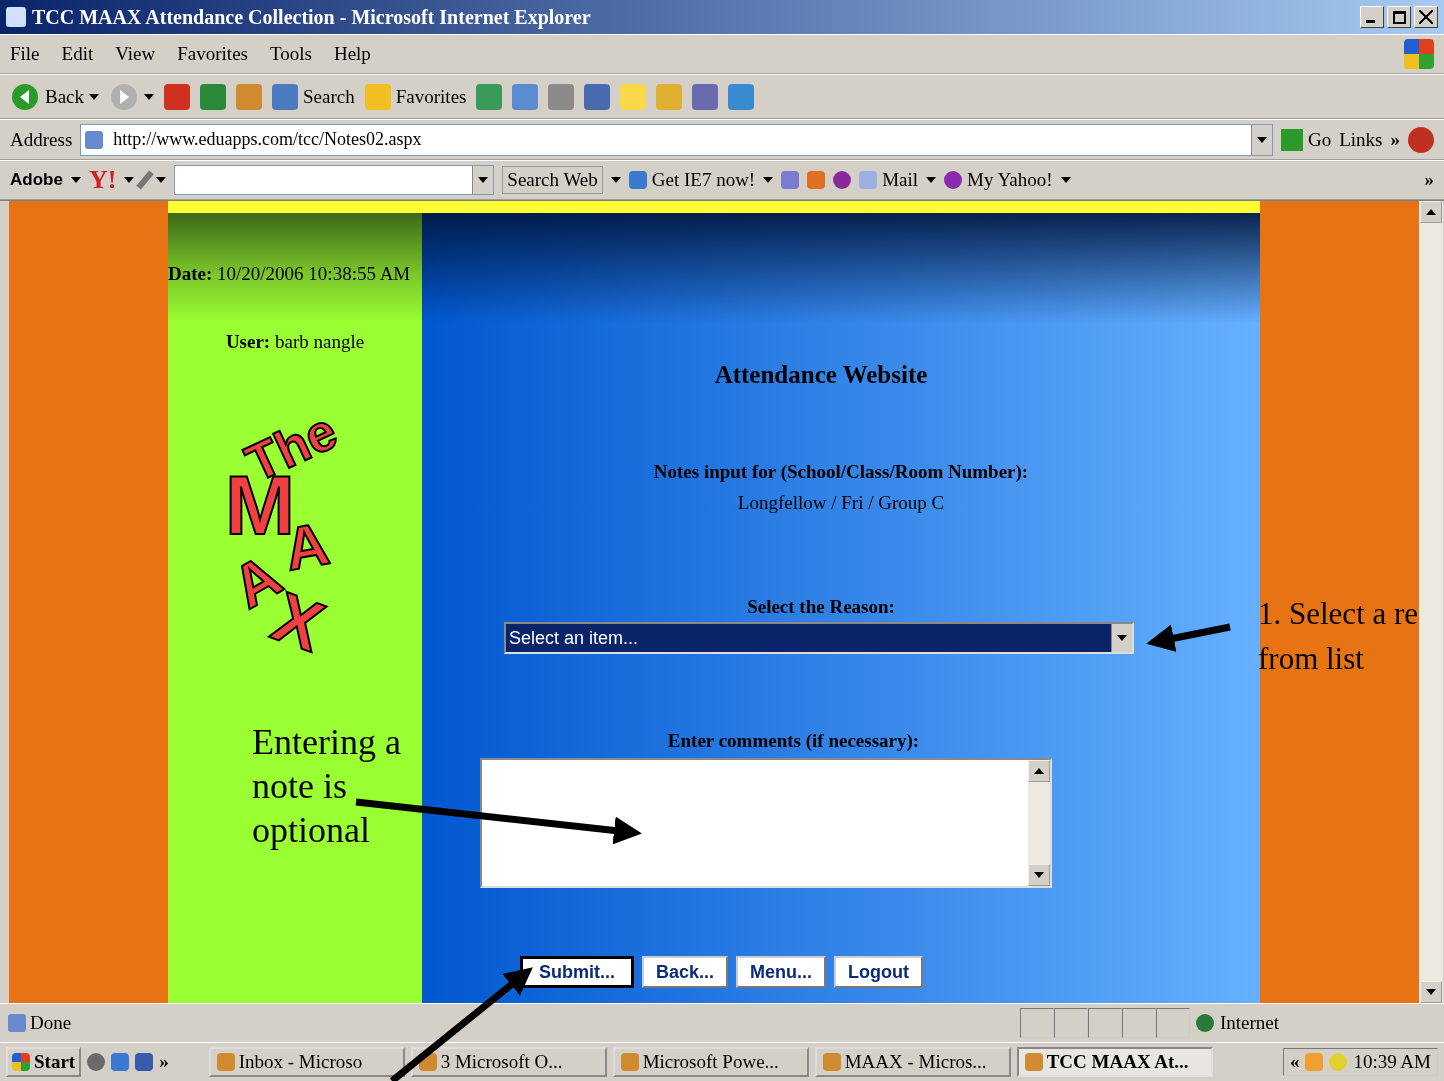 The image size is (1444, 1081). Describe the element at coordinates (290, 274) in the screenshot. I see `date-text: Date: 10/20/2006 10:38:55 AM` at that location.